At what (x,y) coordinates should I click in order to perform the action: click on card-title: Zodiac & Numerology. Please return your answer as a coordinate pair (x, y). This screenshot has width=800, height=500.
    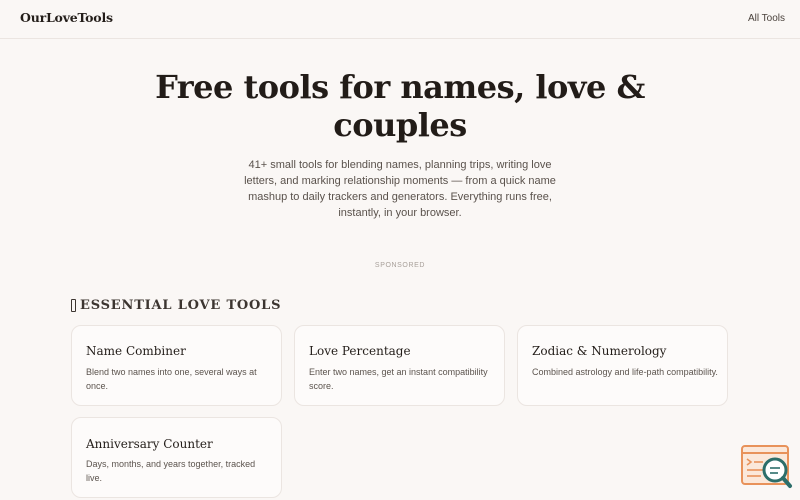
    Looking at the image, I should click on (599, 351).